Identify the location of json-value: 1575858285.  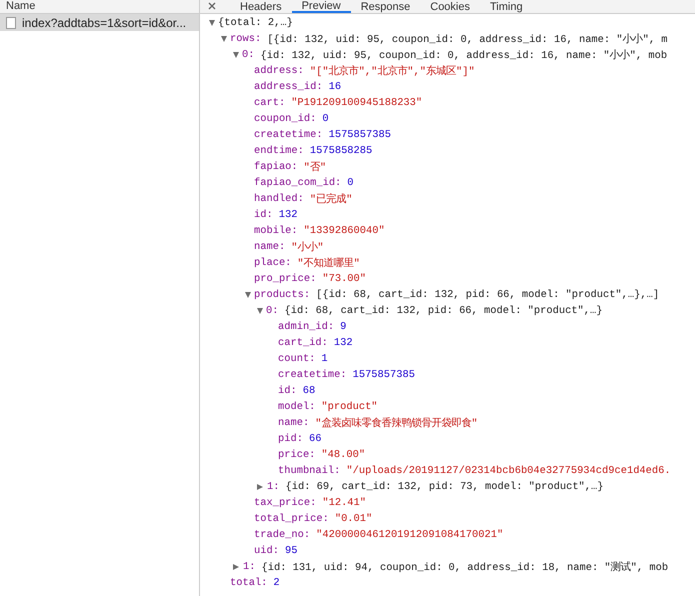
(341, 151).